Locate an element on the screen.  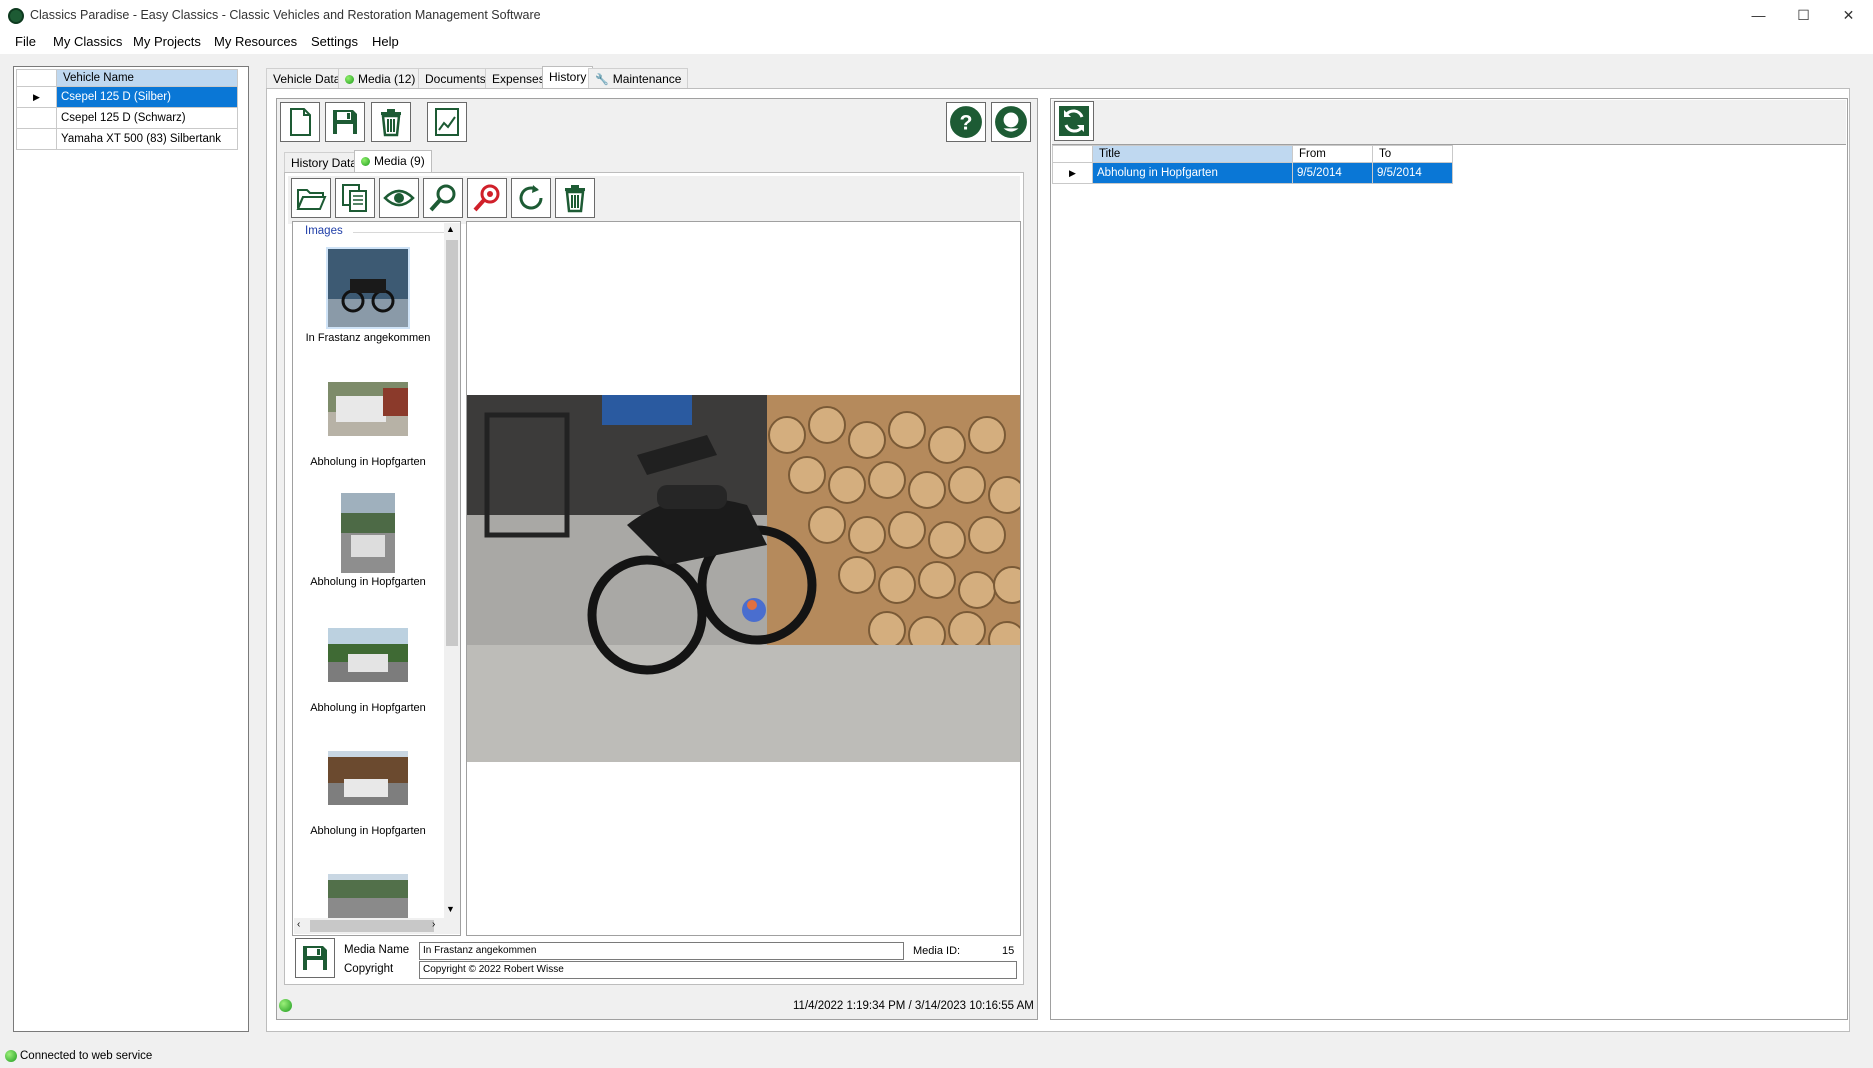
delete-media-button is located at coordinates (575, 198).